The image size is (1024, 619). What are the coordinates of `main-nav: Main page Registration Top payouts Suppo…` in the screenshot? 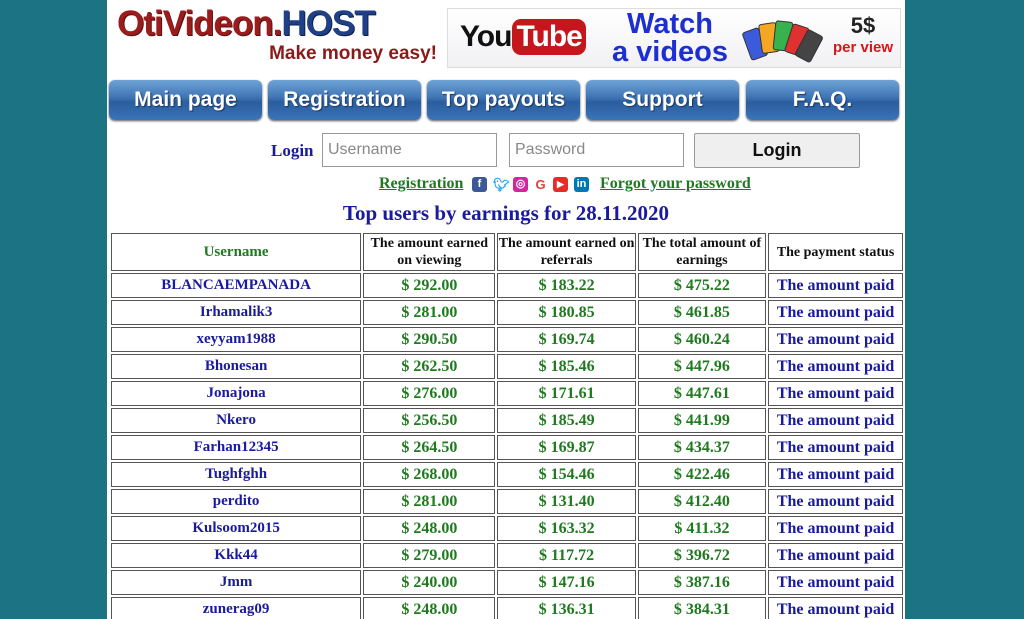 It's located at (506, 100).